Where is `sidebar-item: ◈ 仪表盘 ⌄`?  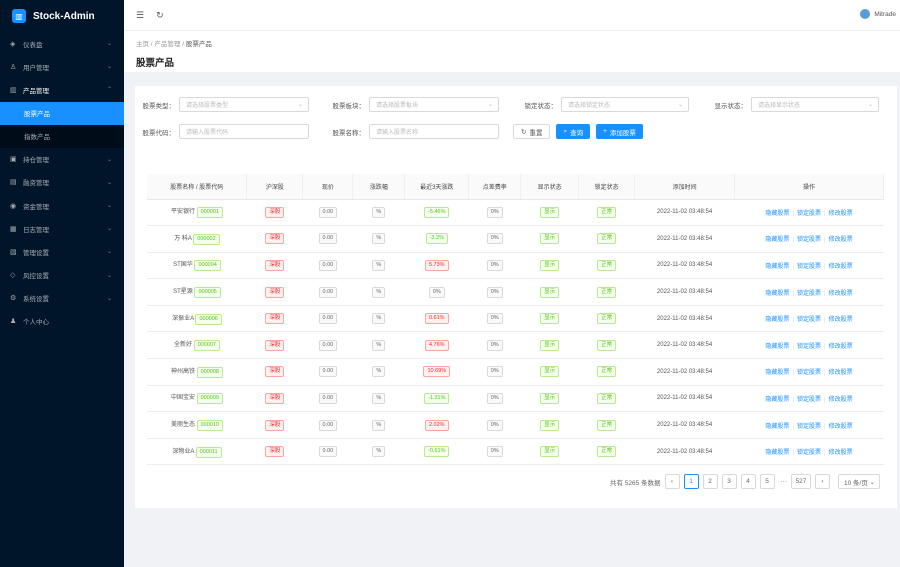
sidebar-item: ◈ 仪表盘 ⌄ is located at coordinates (62, 43).